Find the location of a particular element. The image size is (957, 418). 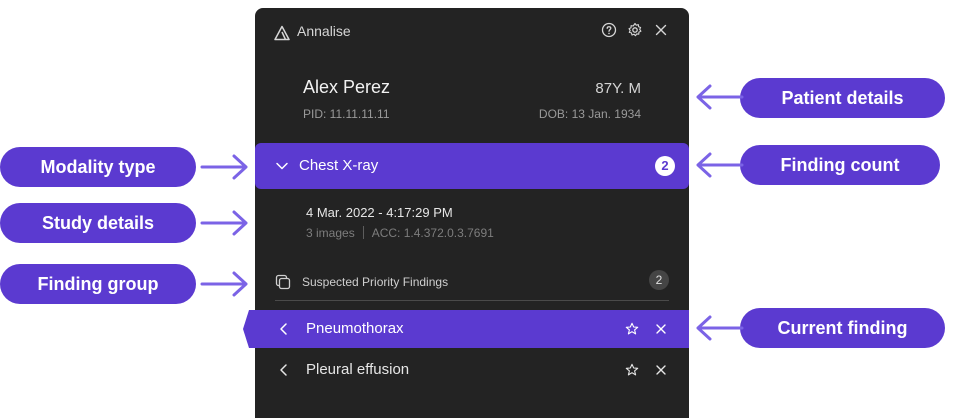

app-name: Annalise is located at coordinates (324, 31).